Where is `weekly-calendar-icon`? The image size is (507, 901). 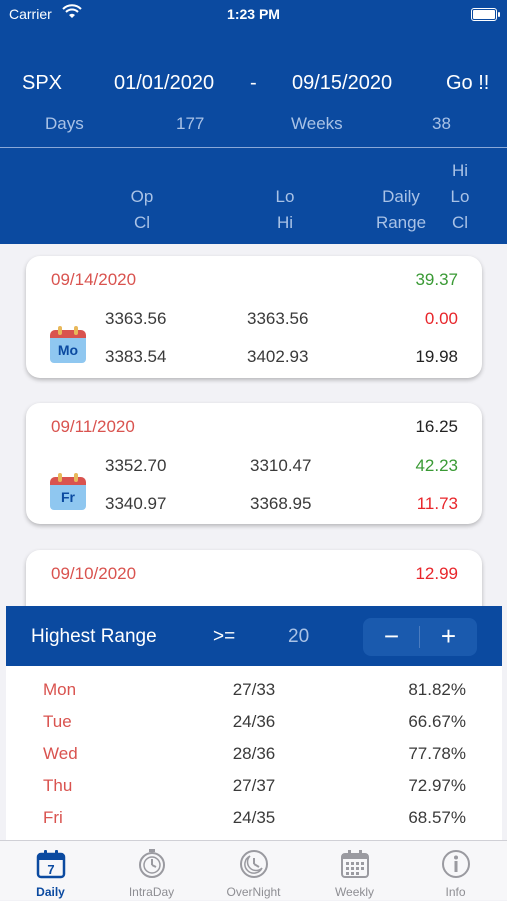 weekly-calendar-icon is located at coordinates (355, 864).